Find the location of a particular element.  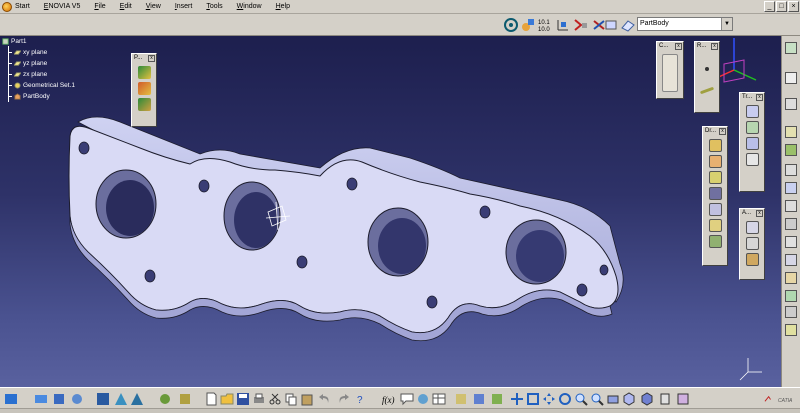

parameter-icon is located at coordinates (791, 188).